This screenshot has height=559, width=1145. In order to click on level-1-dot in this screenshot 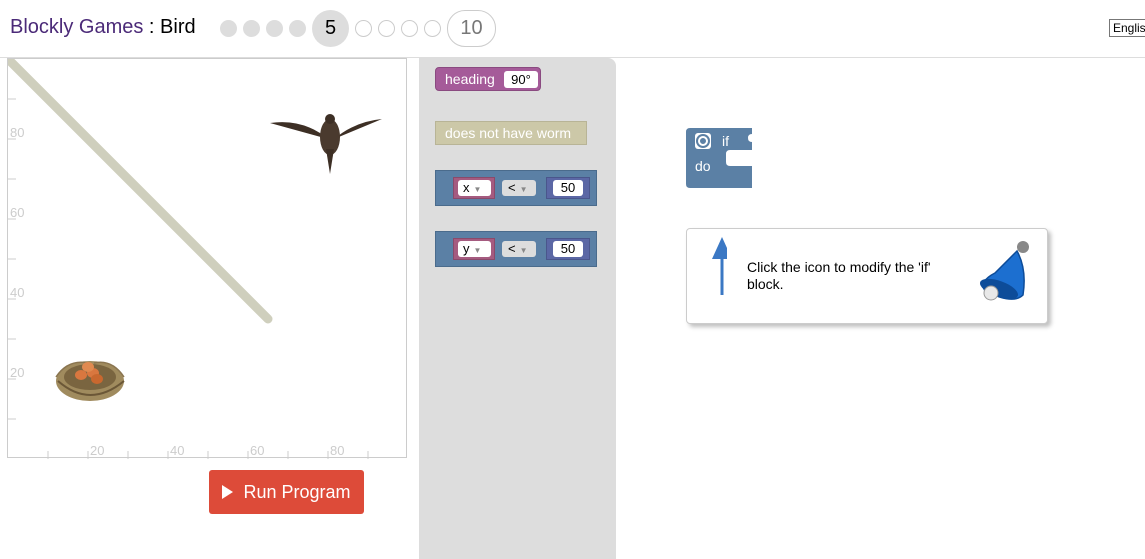, I will do `click(228, 28)`.